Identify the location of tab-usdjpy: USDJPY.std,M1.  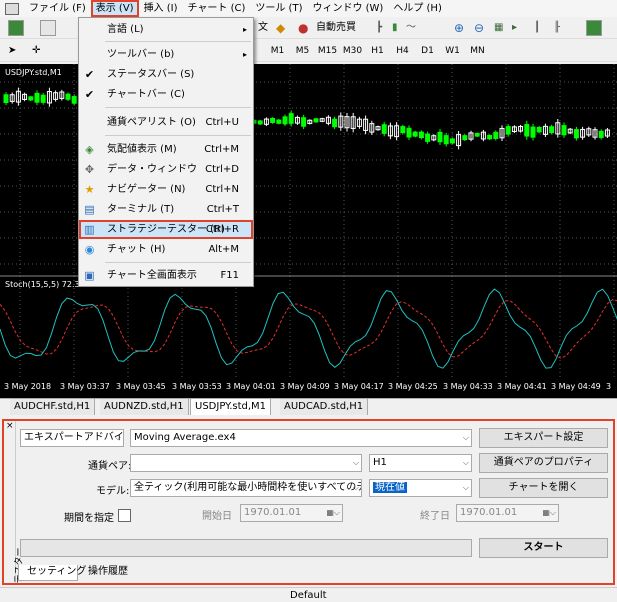
(231, 406).